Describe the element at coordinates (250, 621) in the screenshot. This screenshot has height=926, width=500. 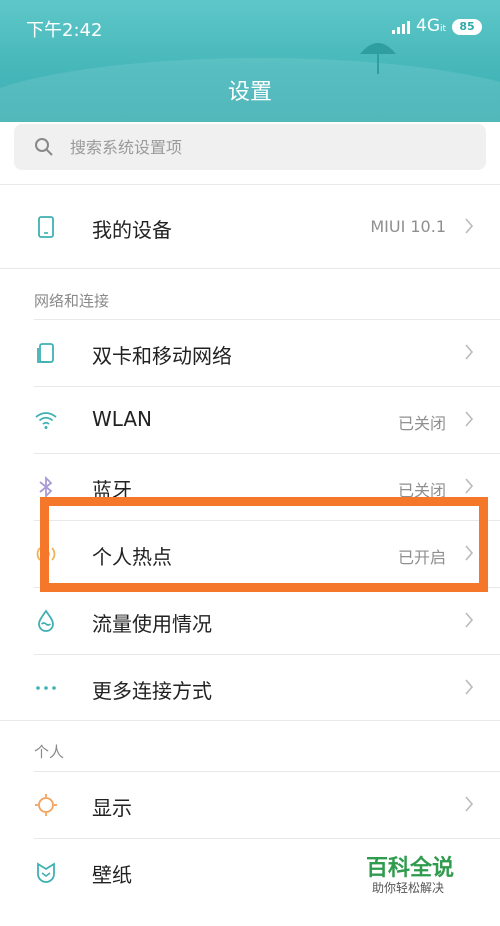
I see `row-data-usage: 流量使用情况` at that location.